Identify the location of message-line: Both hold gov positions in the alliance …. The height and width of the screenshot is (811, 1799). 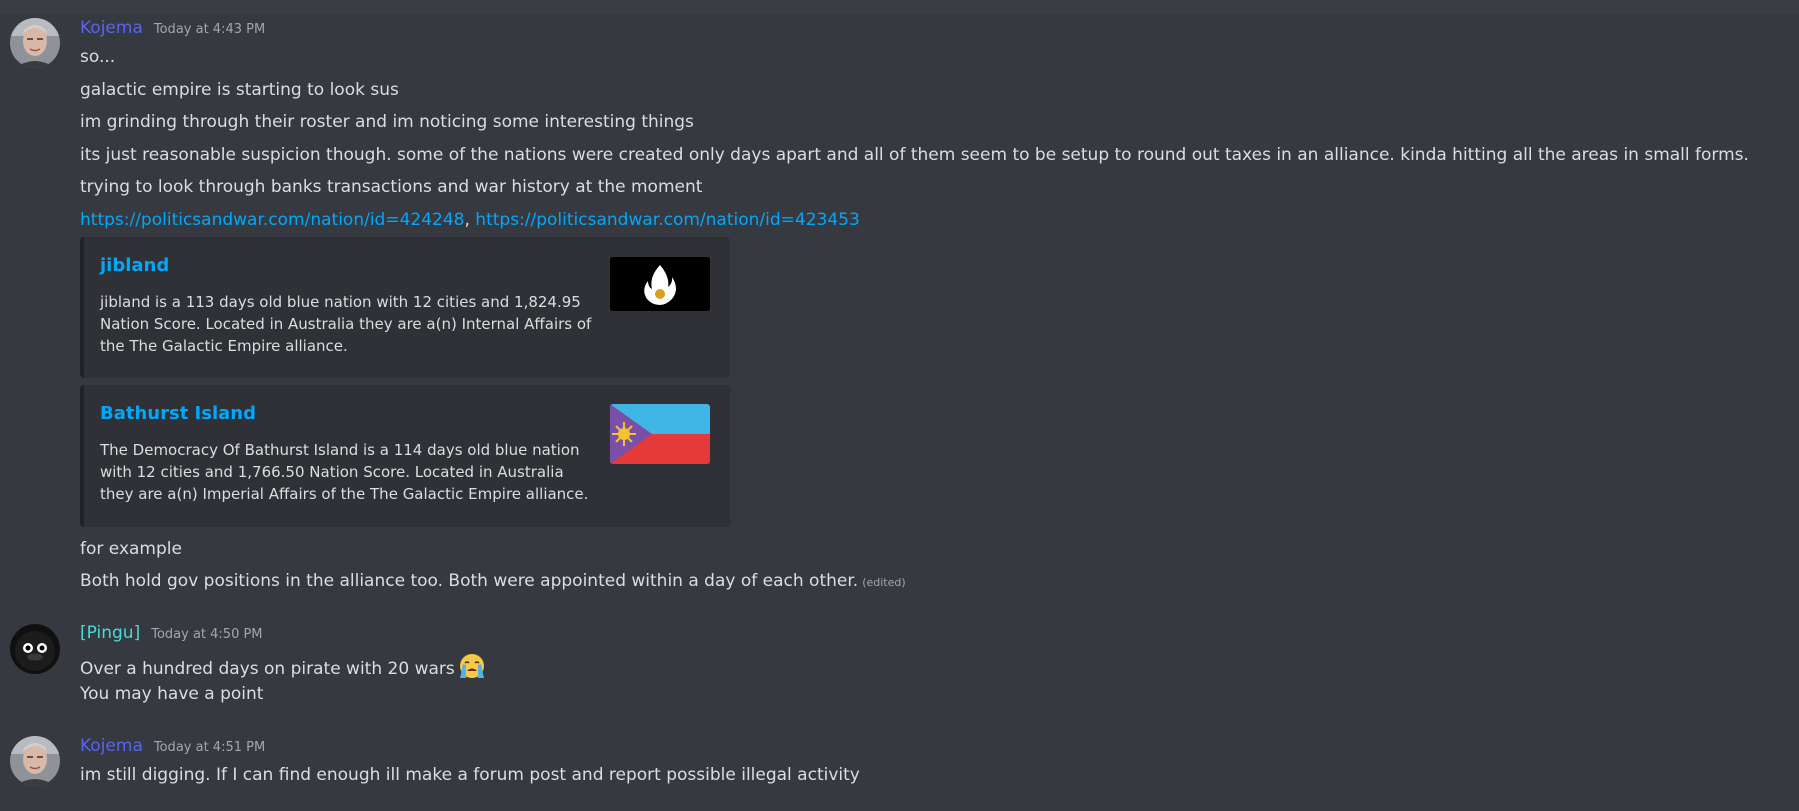
(493, 582).